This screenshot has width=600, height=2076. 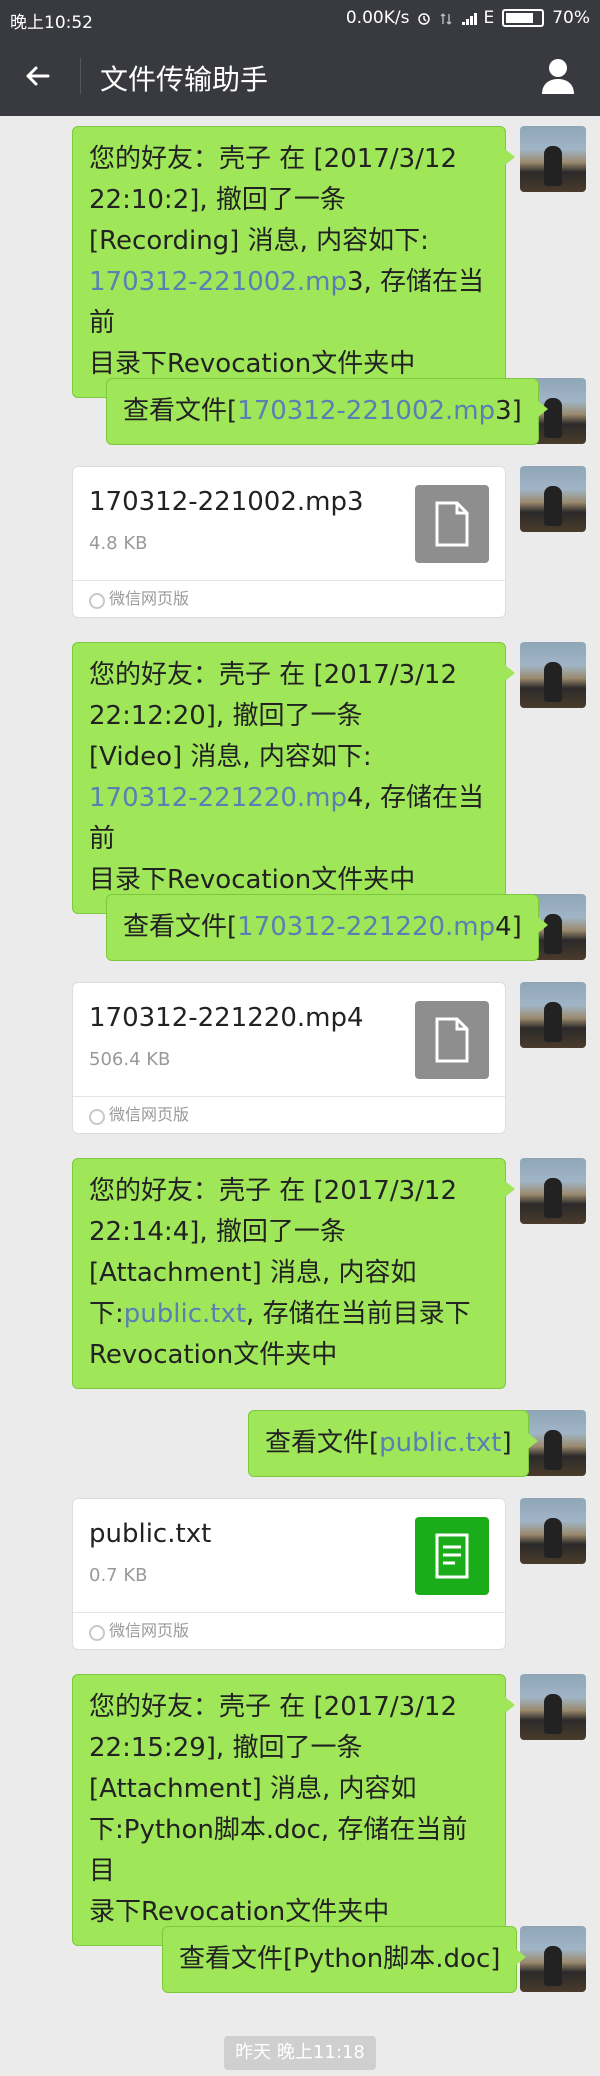 I want to click on message-line: [Video] 消息, 内容如下:, so click(x=230, y=757).